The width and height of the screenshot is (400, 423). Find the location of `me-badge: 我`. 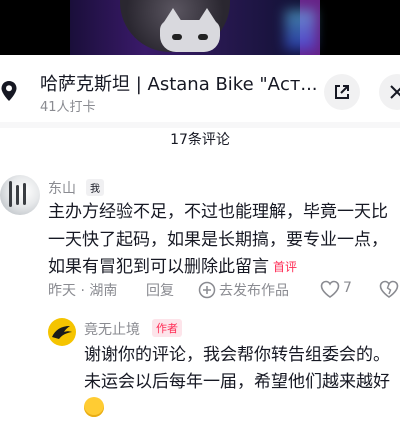

me-badge: 我 is located at coordinates (95, 187).